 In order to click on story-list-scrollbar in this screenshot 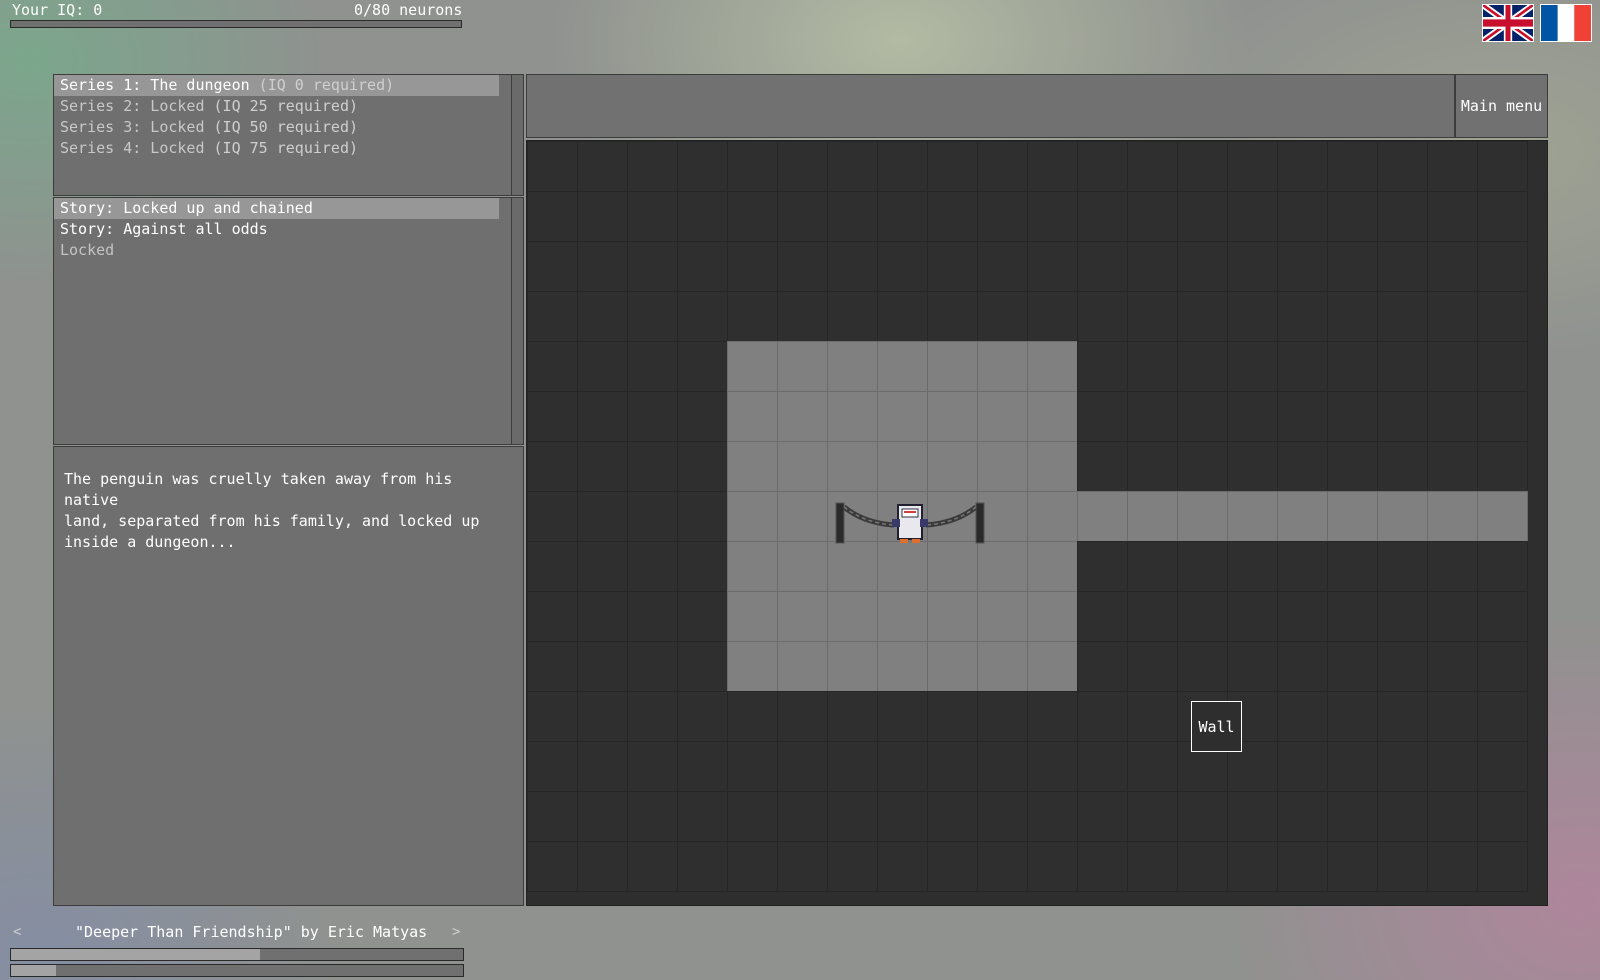, I will do `click(517, 321)`.